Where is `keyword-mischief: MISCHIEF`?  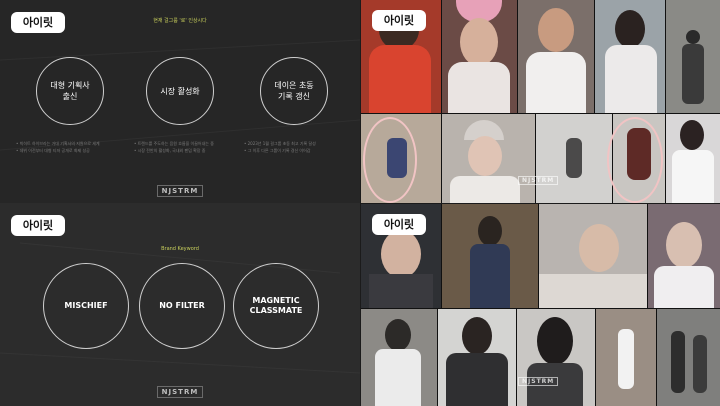
keyword-mischief: MISCHIEF is located at coordinates (86, 306).